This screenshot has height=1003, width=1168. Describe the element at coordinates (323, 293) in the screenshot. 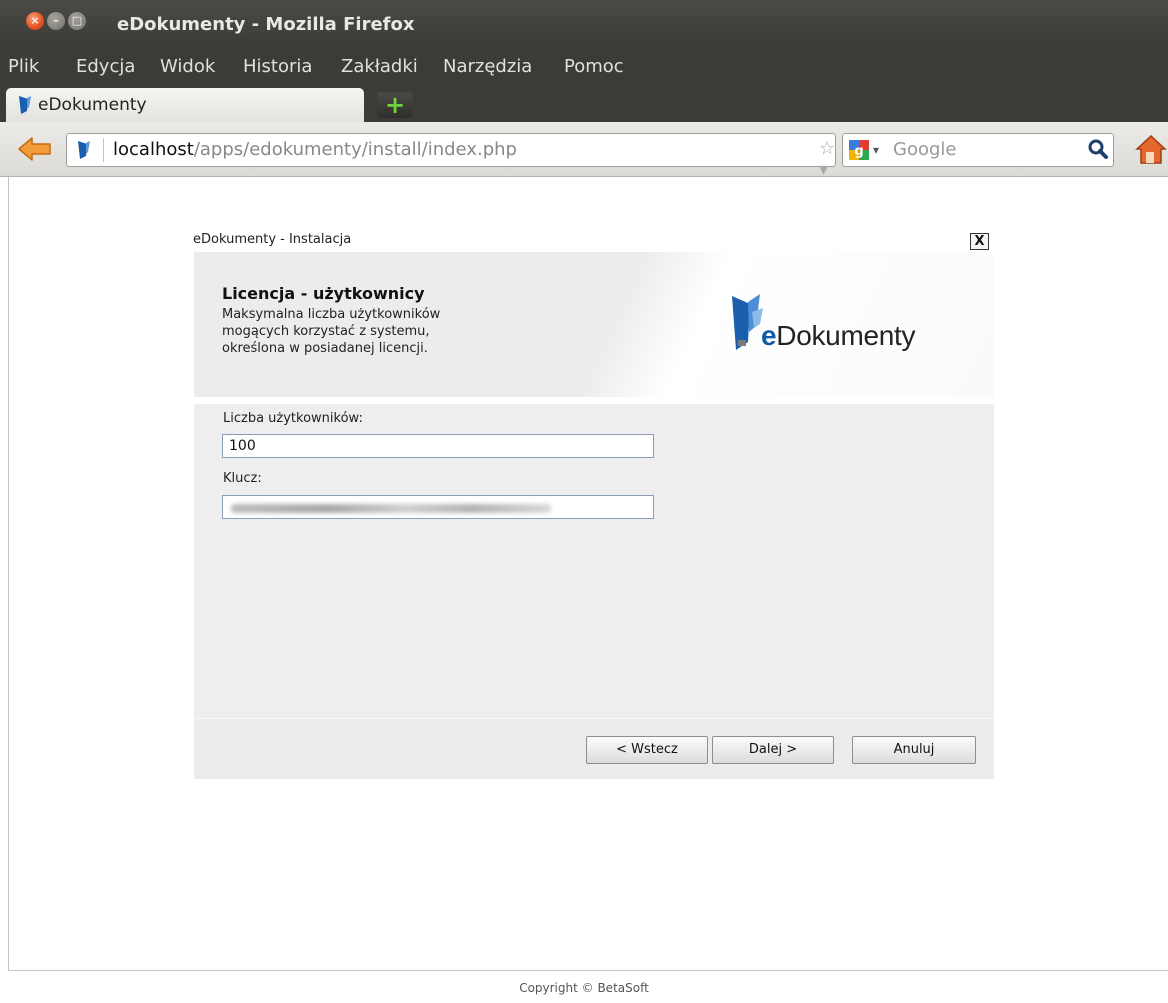

I see `step-title: Licencja - użytkownicy` at that location.